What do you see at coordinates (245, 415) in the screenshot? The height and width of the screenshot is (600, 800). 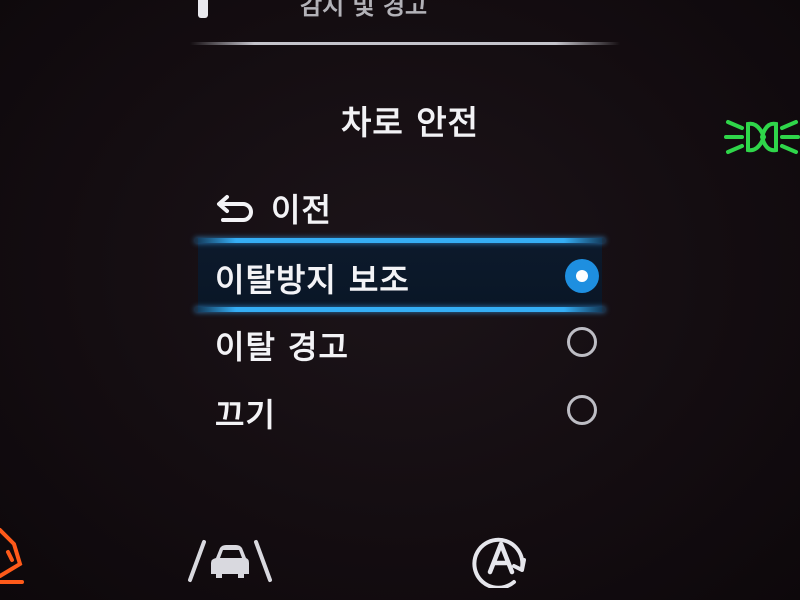 I see `option-label: 끄기` at bounding box center [245, 415].